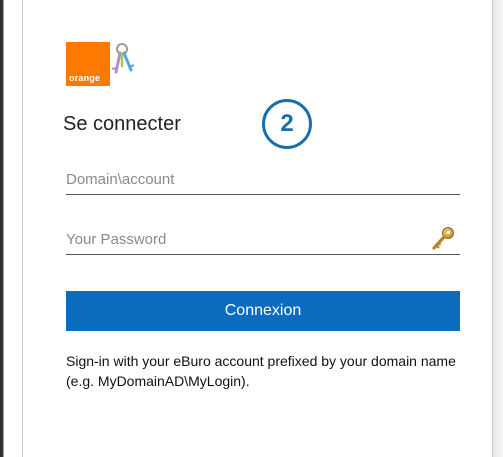 This screenshot has width=503, height=457. What do you see at coordinates (287, 124) in the screenshot?
I see `step-badge: 2` at bounding box center [287, 124].